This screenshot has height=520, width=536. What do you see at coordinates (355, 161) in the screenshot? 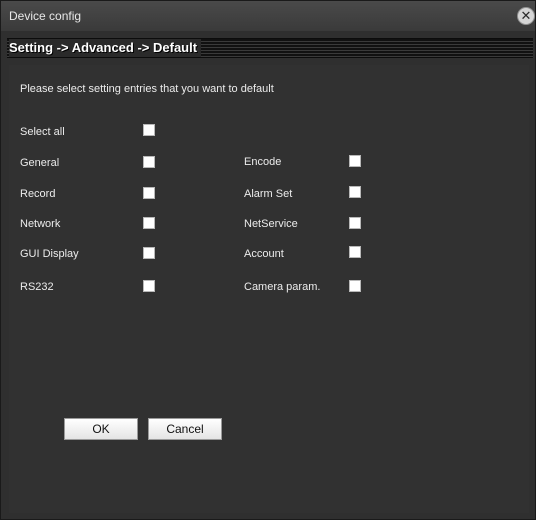
I see `option-checkbox-encode` at bounding box center [355, 161].